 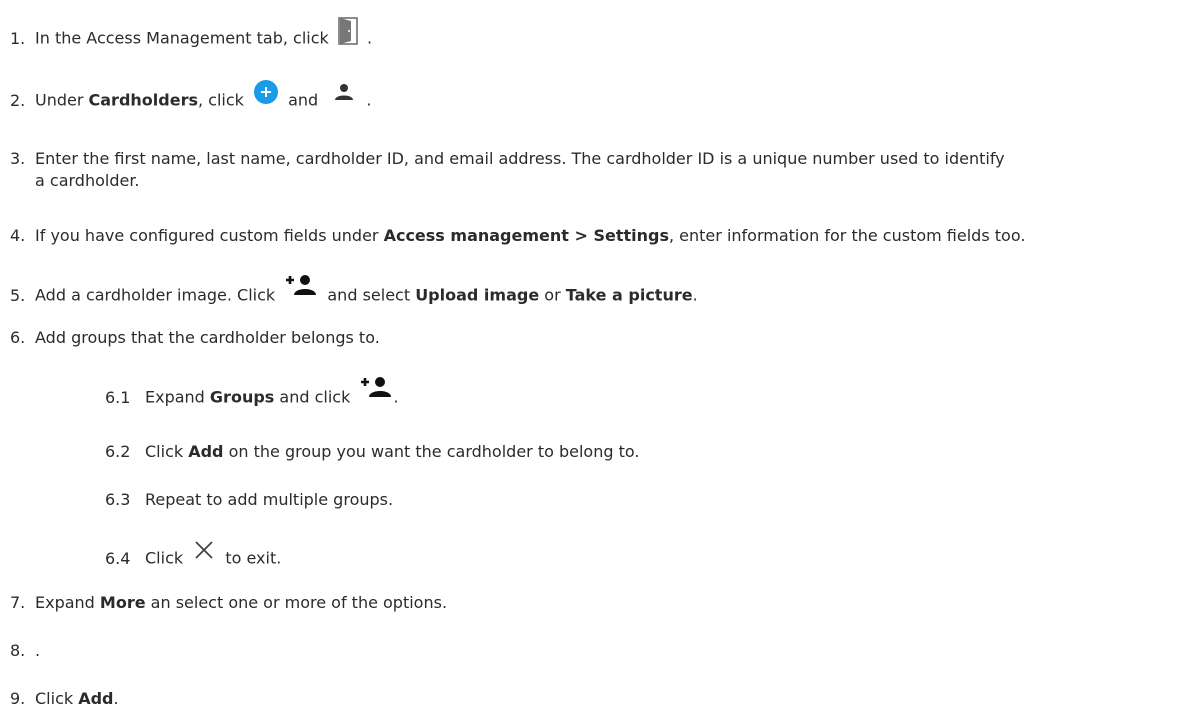 What do you see at coordinates (118, 499) in the screenshot?
I see `step-number: 6.3` at bounding box center [118, 499].